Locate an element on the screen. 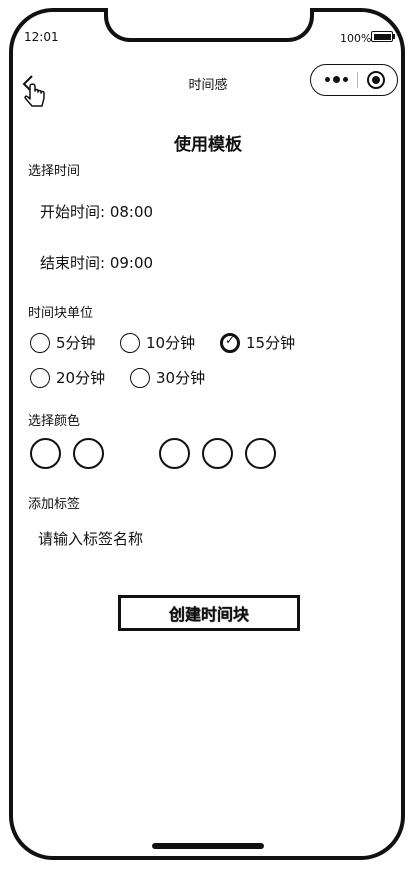 The height and width of the screenshot is (870, 416). mini-program-capsule is located at coordinates (354, 80).